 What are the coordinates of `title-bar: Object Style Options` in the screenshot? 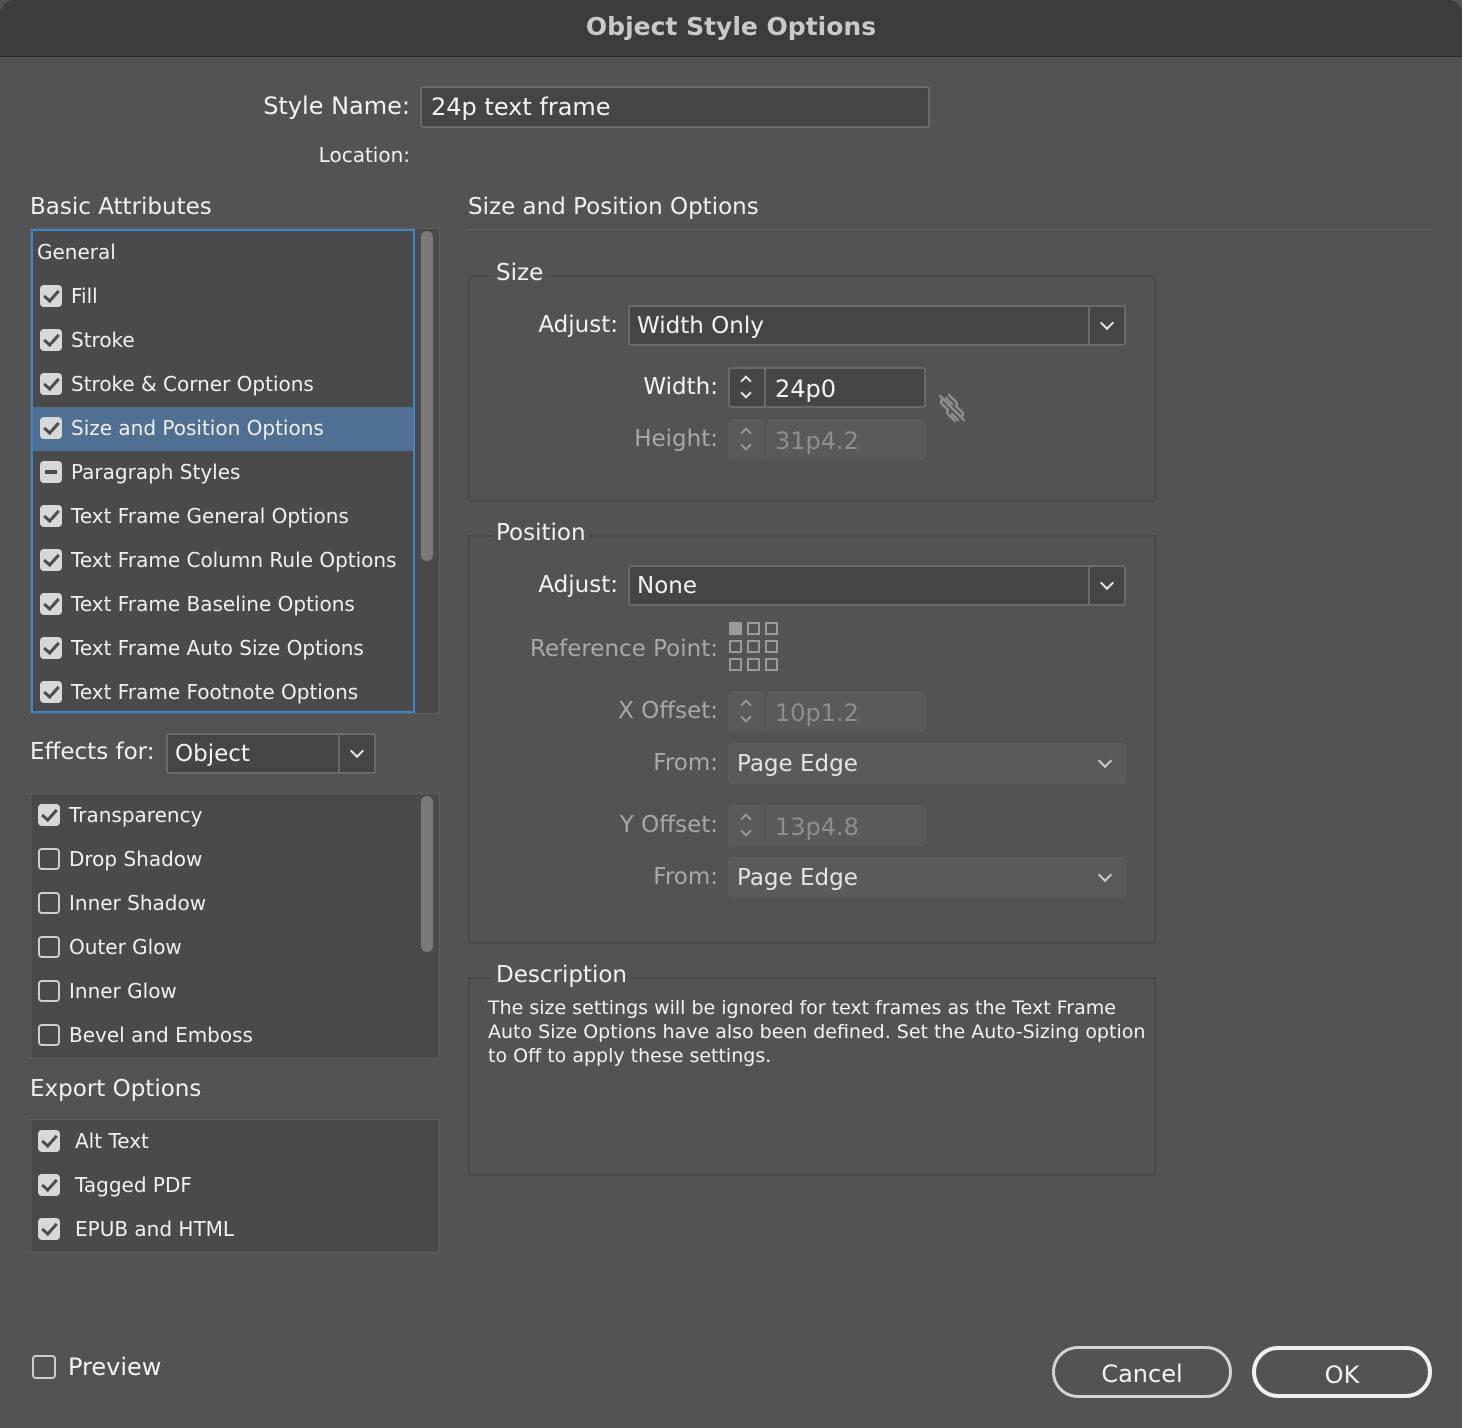 It's located at (731, 28).